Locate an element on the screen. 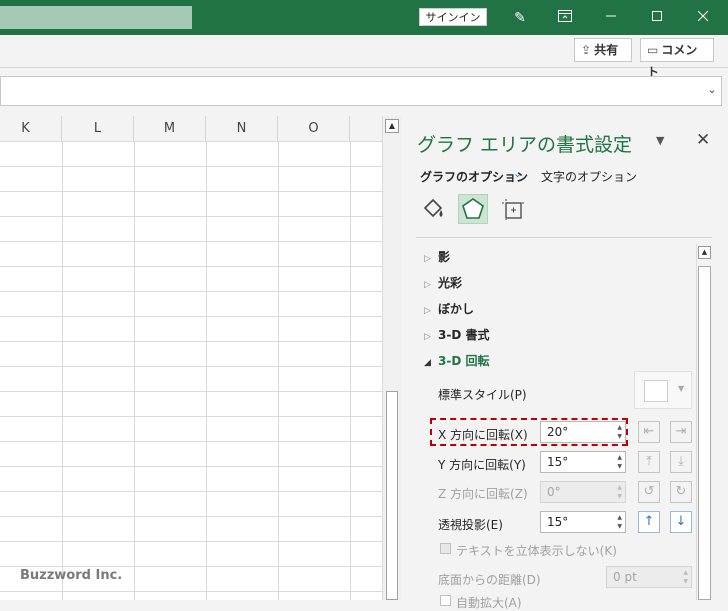 This screenshot has height=611, width=728. x-rotation-value: 20° is located at coordinates (558, 432).